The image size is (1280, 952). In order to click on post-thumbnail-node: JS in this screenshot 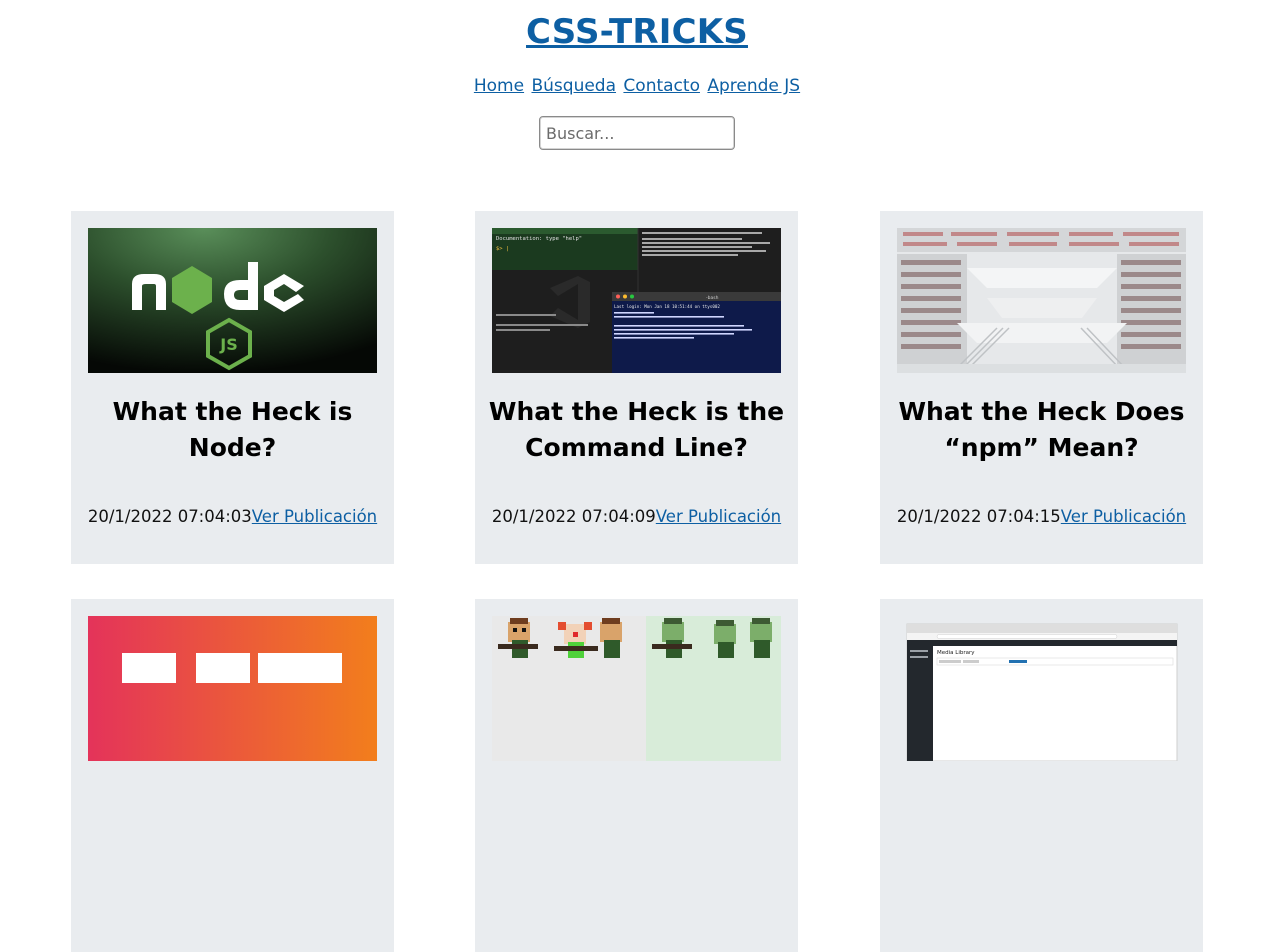, I will do `click(232, 300)`.